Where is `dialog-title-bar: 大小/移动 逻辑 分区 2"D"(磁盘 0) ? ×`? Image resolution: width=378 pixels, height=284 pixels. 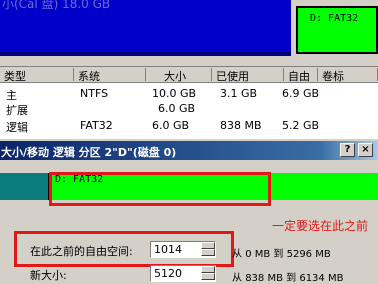 dialog-title-bar: 大小/移动 逻辑 分区 2"D"(磁盘 0) ? × is located at coordinates (189, 150).